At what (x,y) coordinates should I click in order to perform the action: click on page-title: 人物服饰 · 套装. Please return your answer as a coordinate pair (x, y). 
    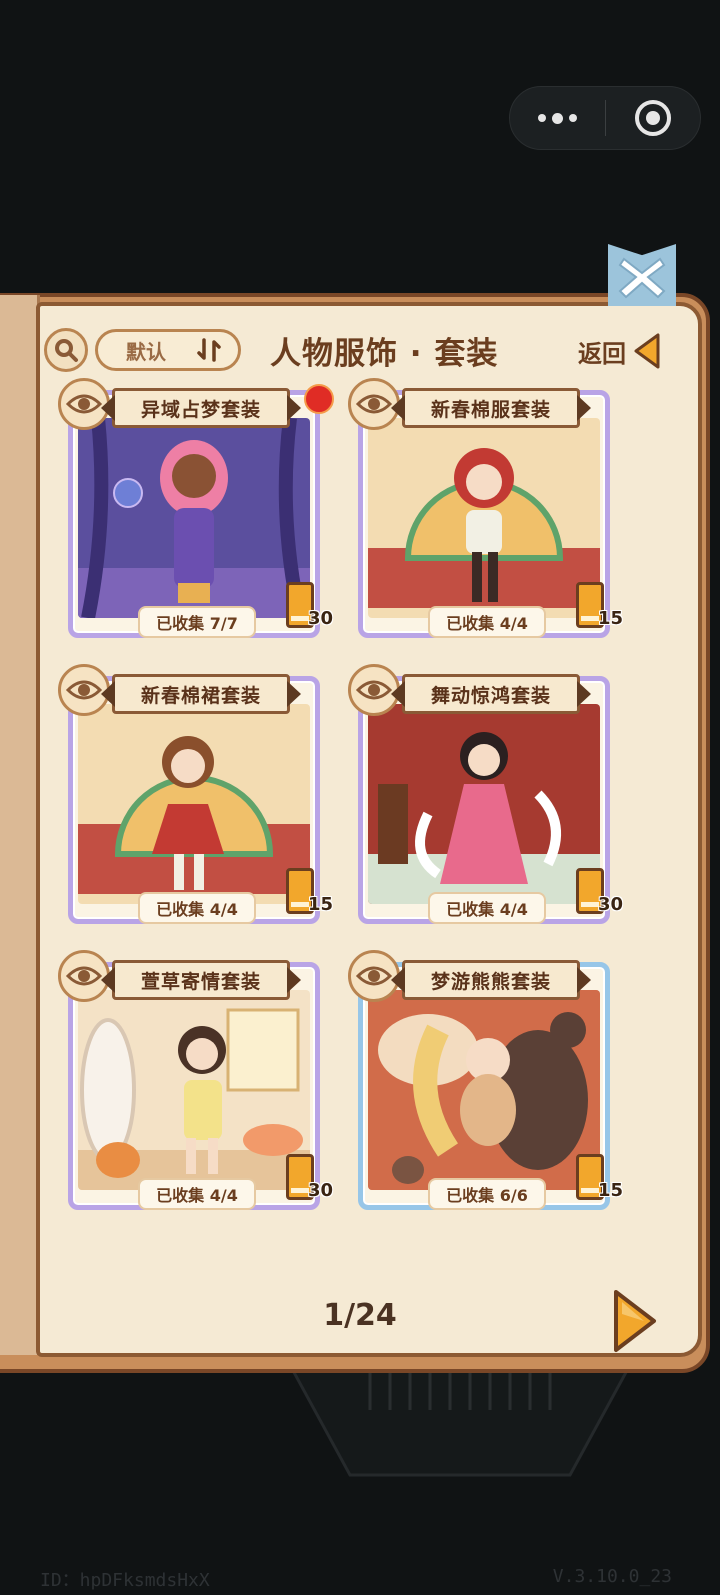
    Looking at the image, I should click on (384, 353).